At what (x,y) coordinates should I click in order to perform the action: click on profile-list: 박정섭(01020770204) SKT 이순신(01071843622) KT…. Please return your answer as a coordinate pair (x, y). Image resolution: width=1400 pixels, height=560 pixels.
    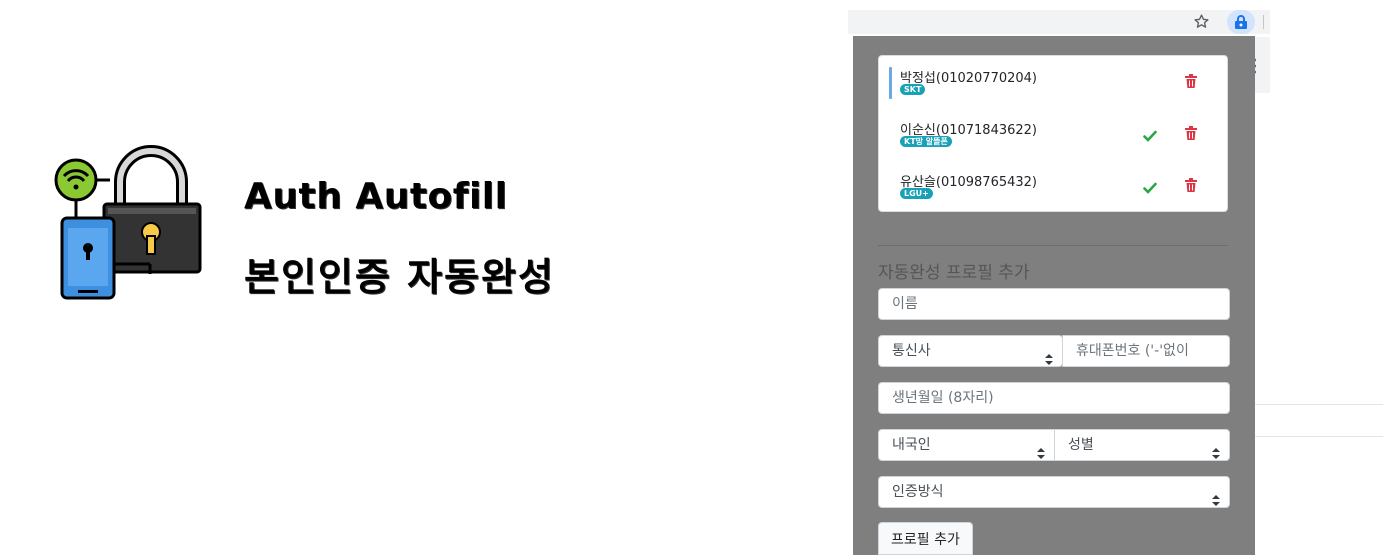
    Looking at the image, I should click on (1053, 133).